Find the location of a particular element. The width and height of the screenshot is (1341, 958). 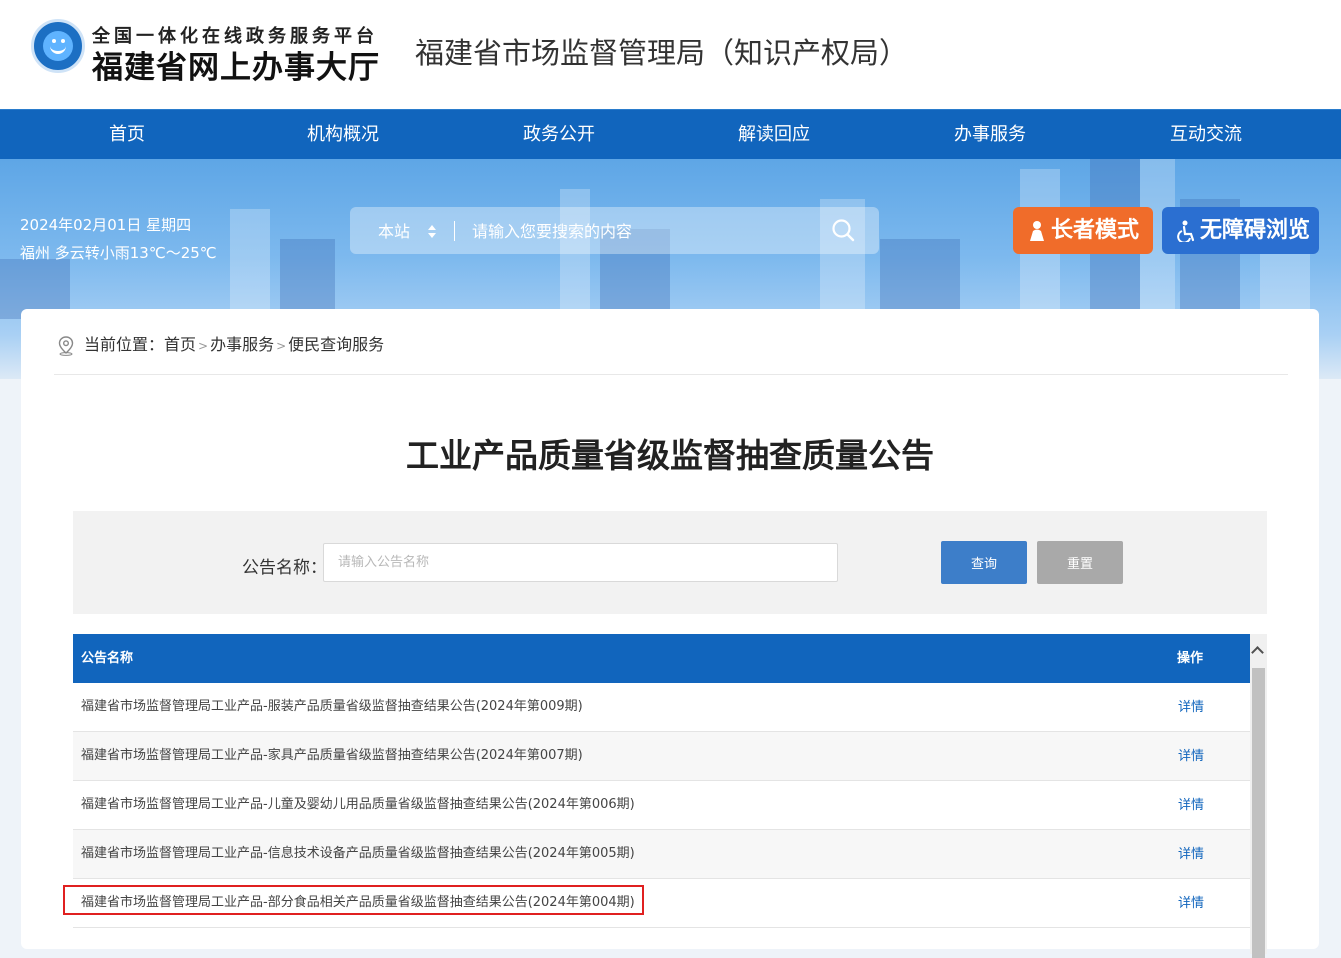

accessible-browse-button: 无障碍浏览 is located at coordinates (1240, 230).